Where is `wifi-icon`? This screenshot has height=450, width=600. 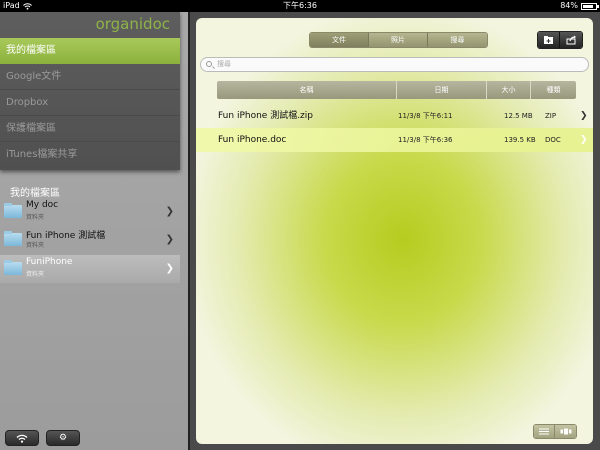
wifi-icon is located at coordinates (22, 438).